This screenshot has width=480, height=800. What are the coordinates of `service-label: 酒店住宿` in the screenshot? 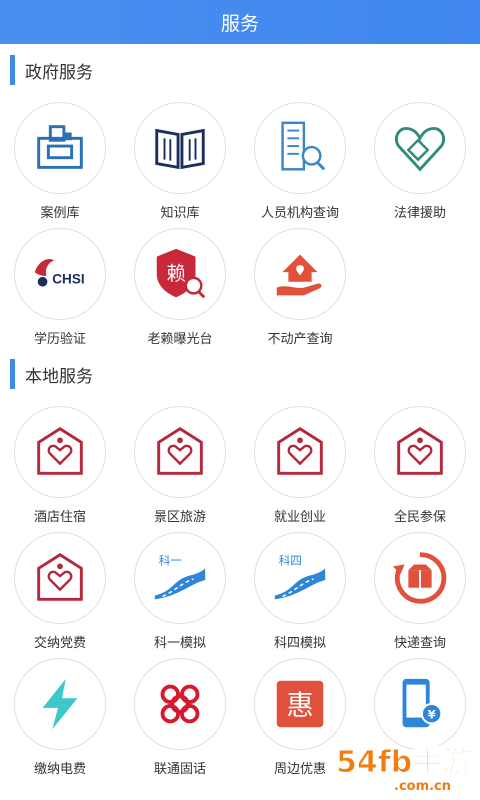 It's located at (59, 517).